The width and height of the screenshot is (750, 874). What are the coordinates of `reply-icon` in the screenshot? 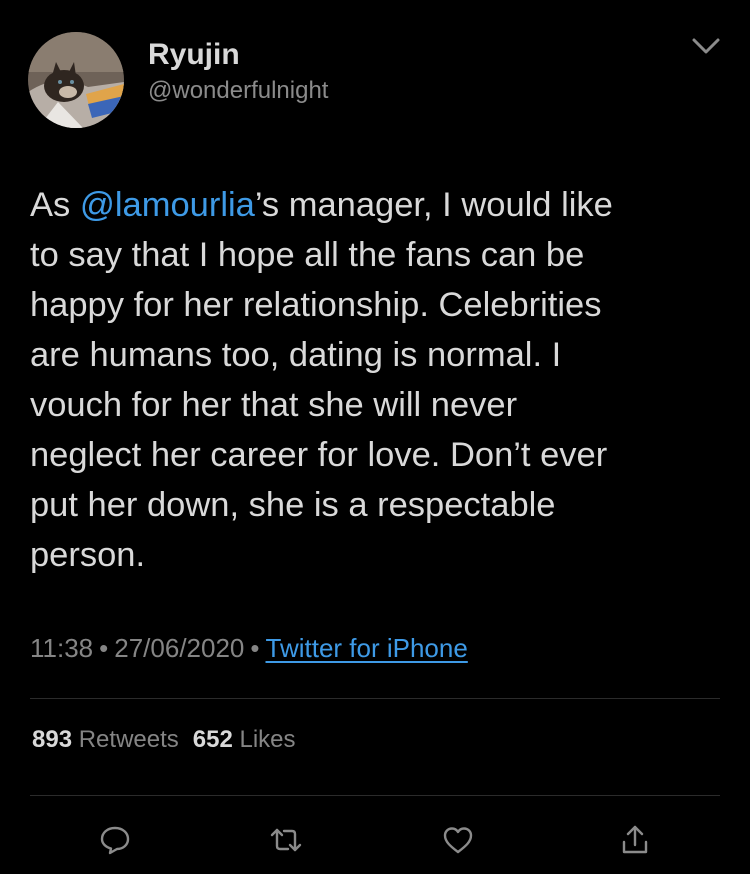 It's located at (115, 840).